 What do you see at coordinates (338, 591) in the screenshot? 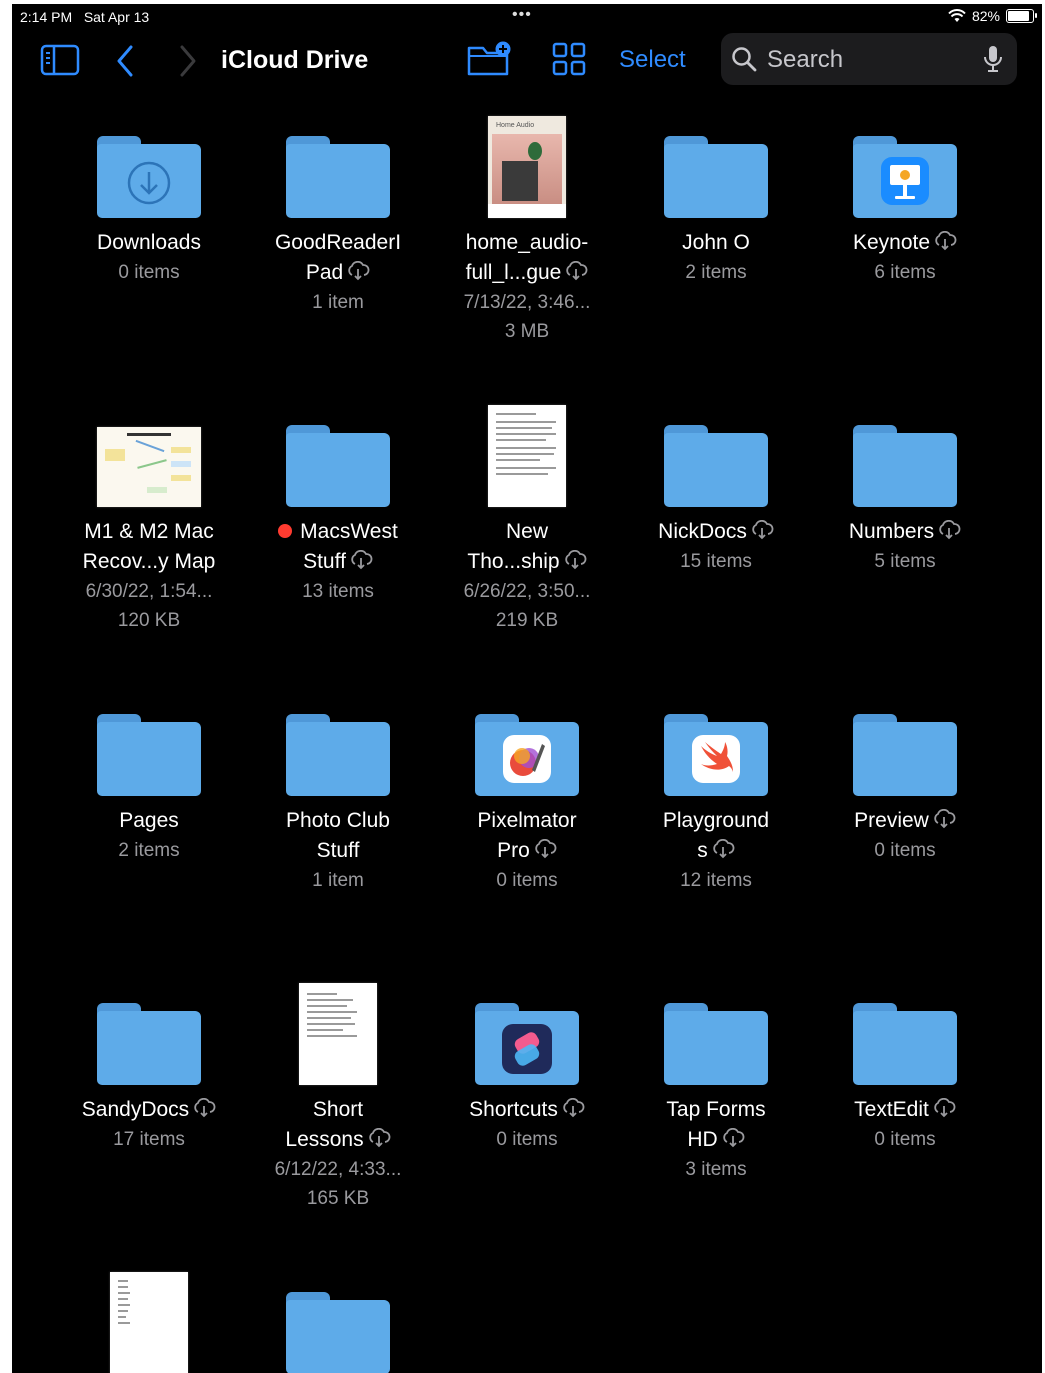
I see `item-meta: 13 items` at bounding box center [338, 591].